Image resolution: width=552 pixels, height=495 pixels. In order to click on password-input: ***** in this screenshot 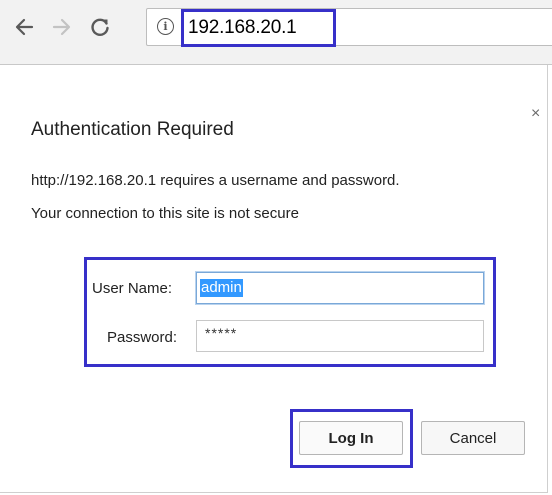, I will do `click(340, 336)`.